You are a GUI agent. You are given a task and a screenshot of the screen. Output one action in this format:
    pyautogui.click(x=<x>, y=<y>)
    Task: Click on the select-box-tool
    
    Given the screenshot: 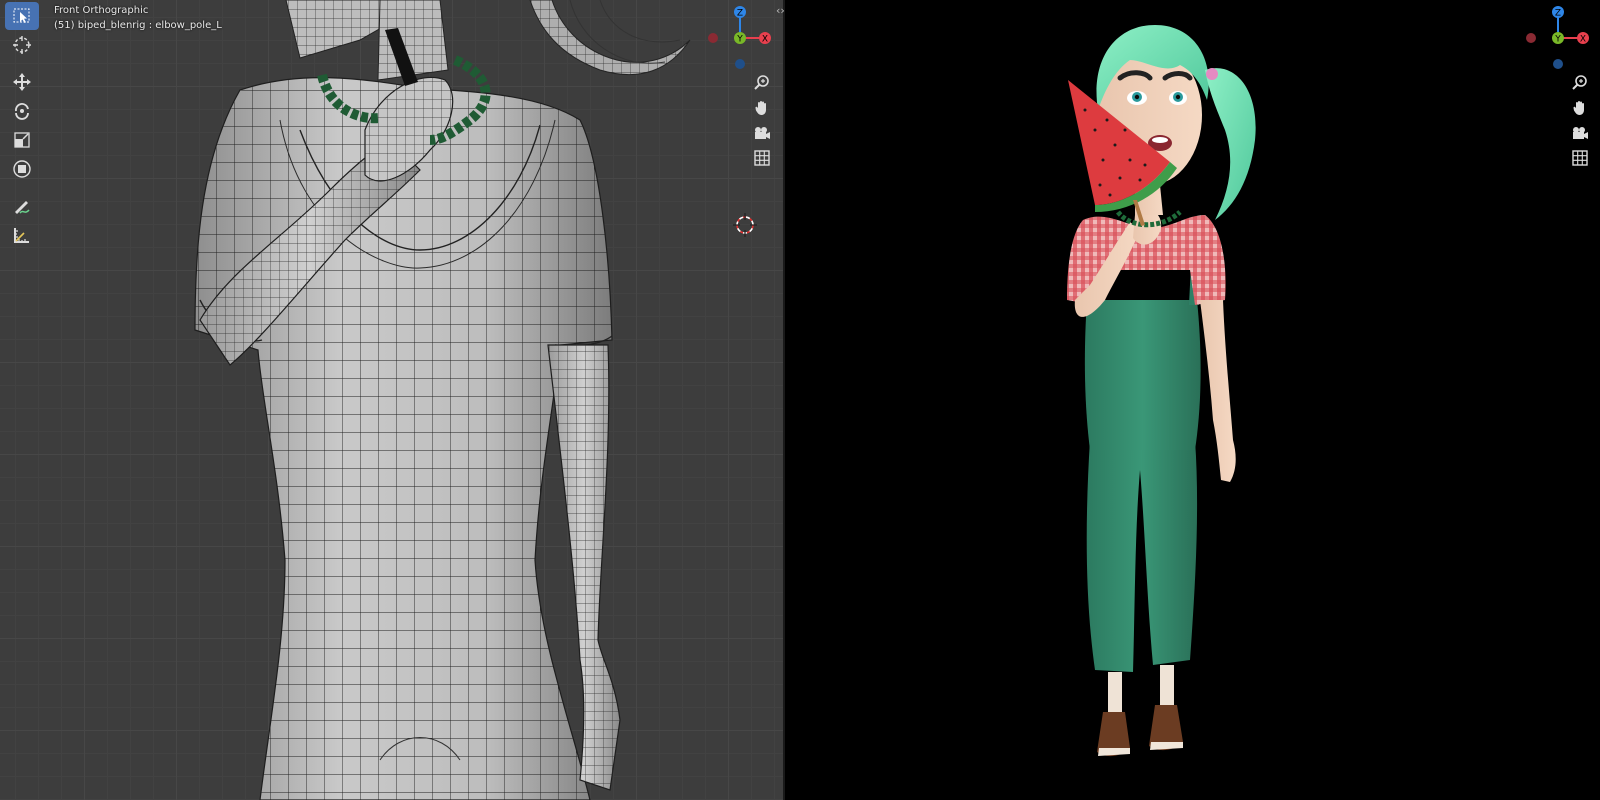 What is the action you would take?
    pyautogui.click(x=22, y=16)
    